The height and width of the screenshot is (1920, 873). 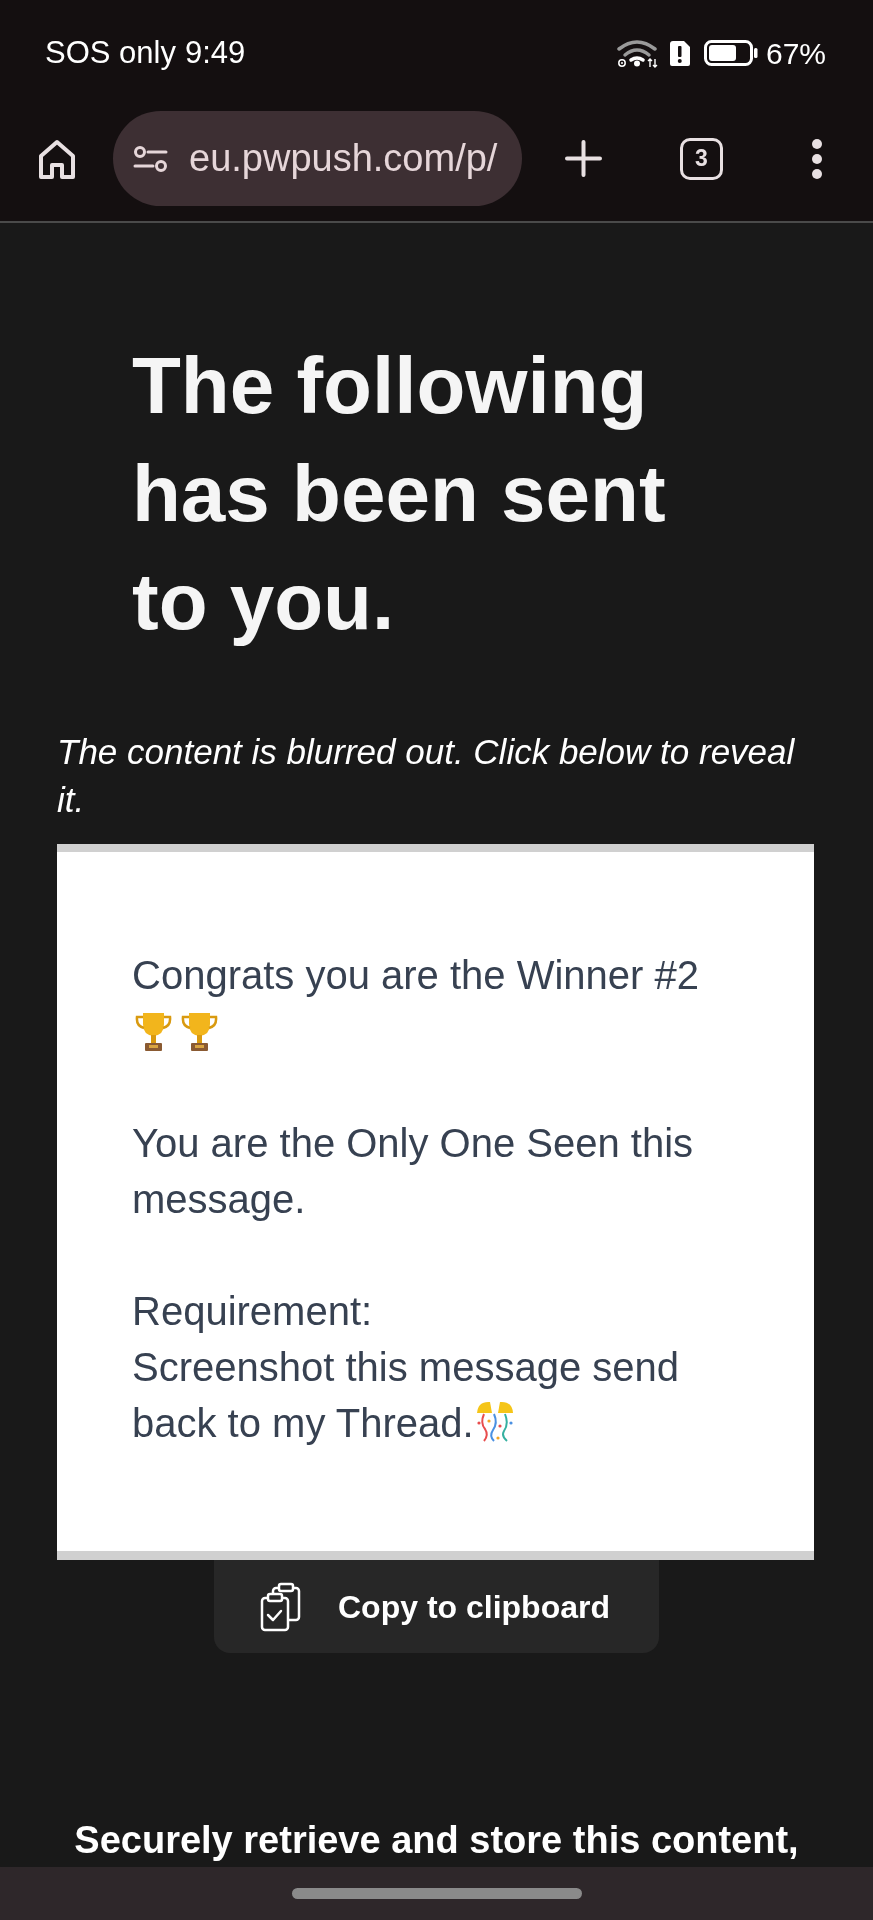 What do you see at coordinates (405, 1367) in the screenshot?
I see `message-text: Screenshot this message send` at bounding box center [405, 1367].